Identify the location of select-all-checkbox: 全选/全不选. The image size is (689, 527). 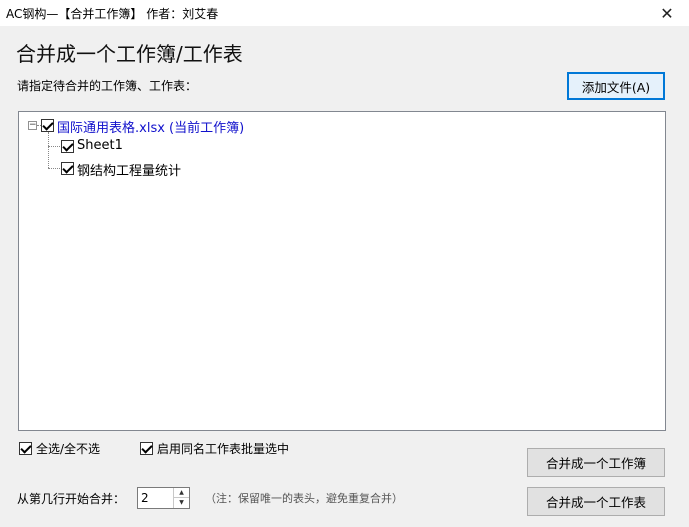
(59, 448).